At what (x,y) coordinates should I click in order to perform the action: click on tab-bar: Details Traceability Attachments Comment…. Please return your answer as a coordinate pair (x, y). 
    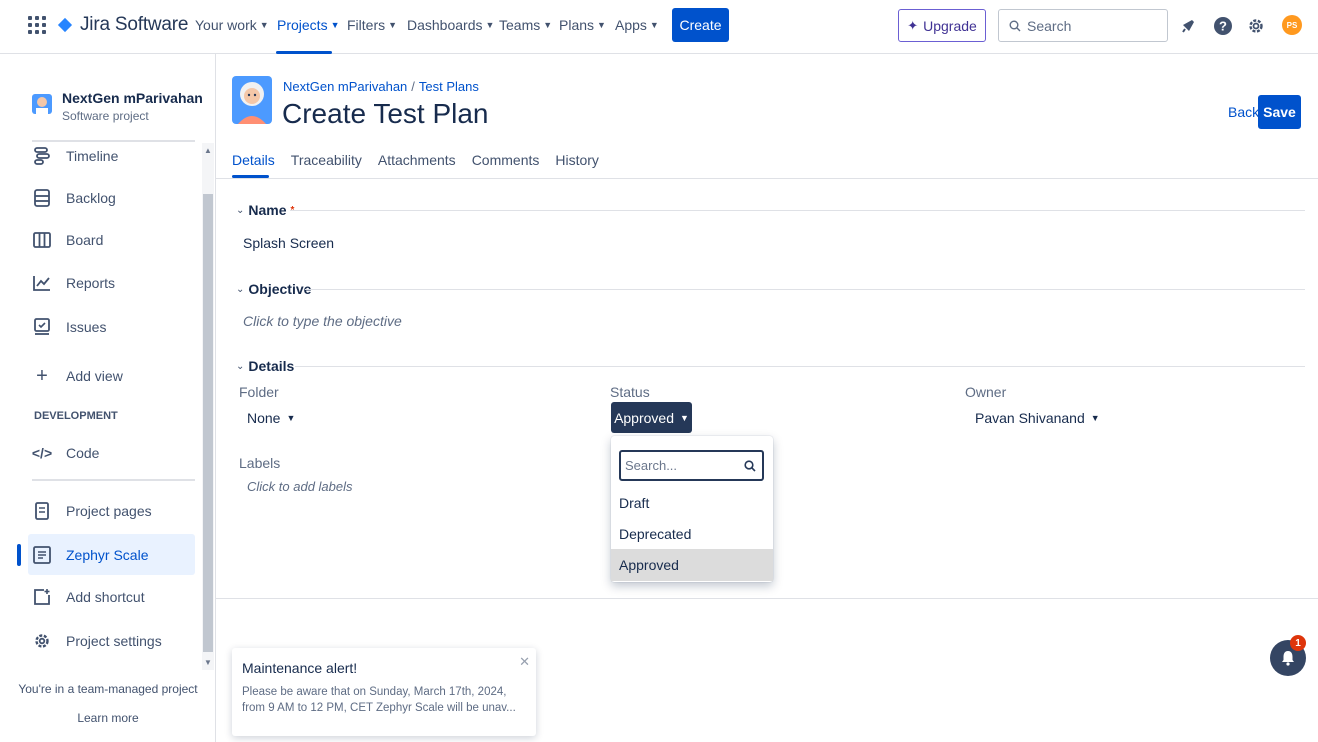
    Looking at the image, I should click on (415, 160).